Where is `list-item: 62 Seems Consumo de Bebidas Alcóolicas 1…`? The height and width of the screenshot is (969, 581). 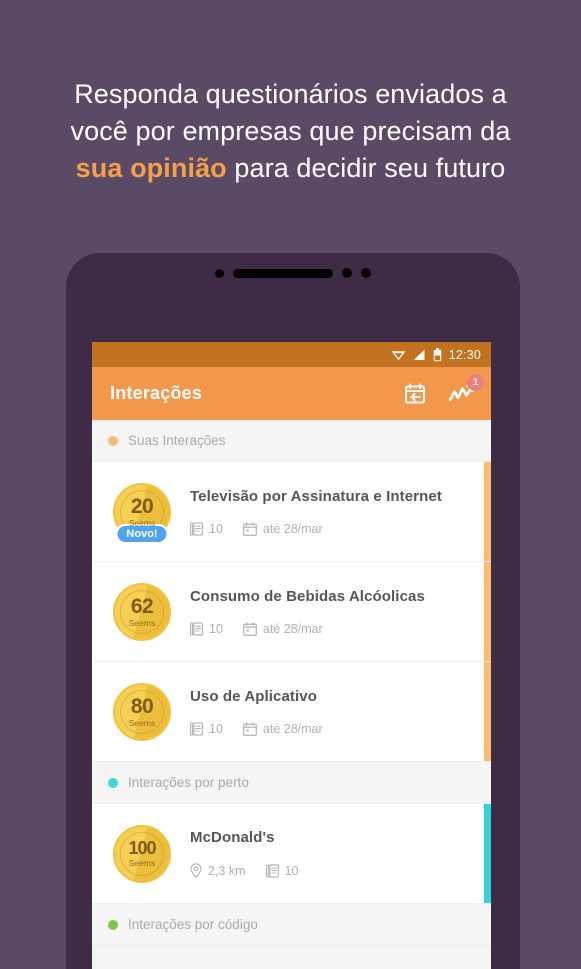 list-item: 62 Seems Consumo de Bebidas Alcóolicas 1… is located at coordinates (291, 612).